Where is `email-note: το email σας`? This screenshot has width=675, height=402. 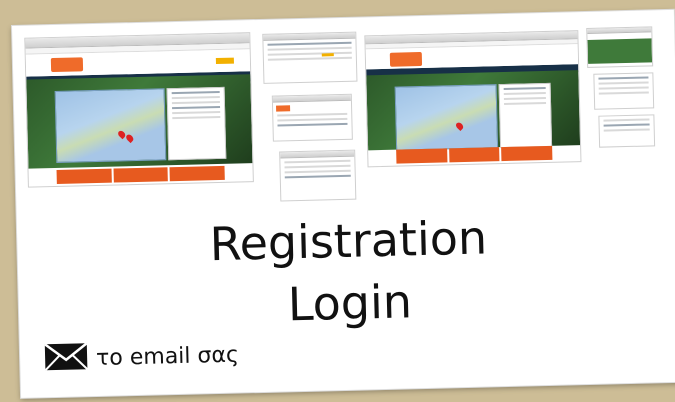 email-note: το email σας is located at coordinates (141, 358).